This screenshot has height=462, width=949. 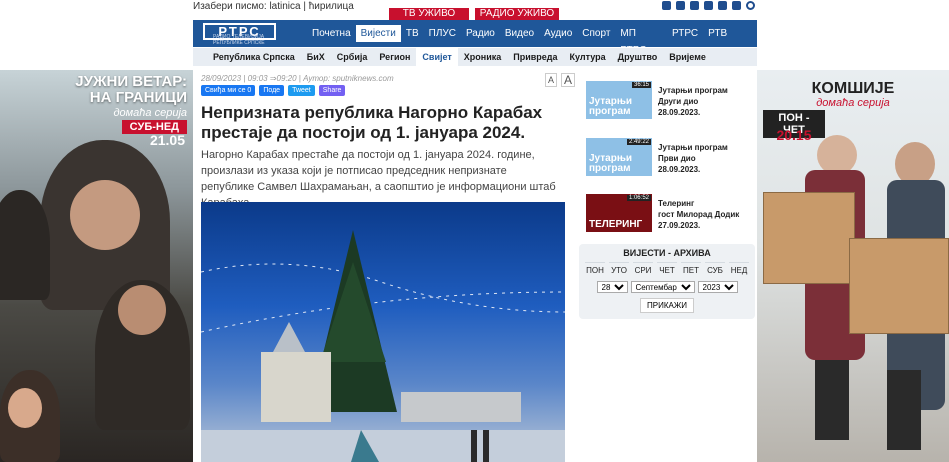 What do you see at coordinates (284, 6) in the screenshot?
I see `latin-link: latinica` at bounding box center [284, 6].